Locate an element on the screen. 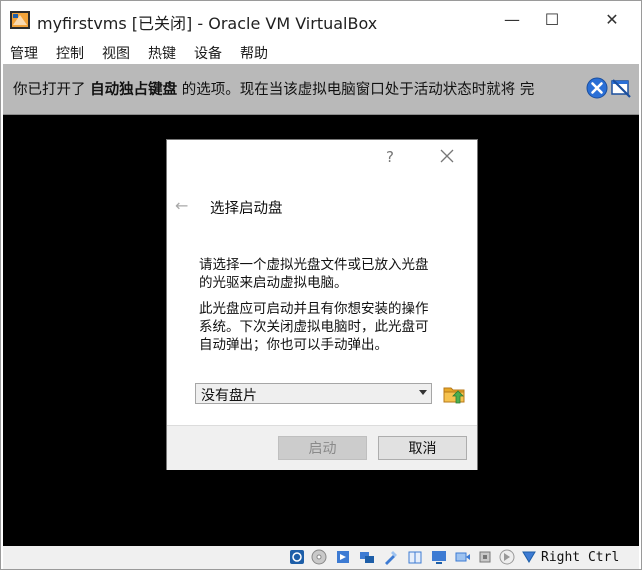 The width and height of the screenshot is (642, 570). menu-view: 视图 is located at coordinates (116, 53).